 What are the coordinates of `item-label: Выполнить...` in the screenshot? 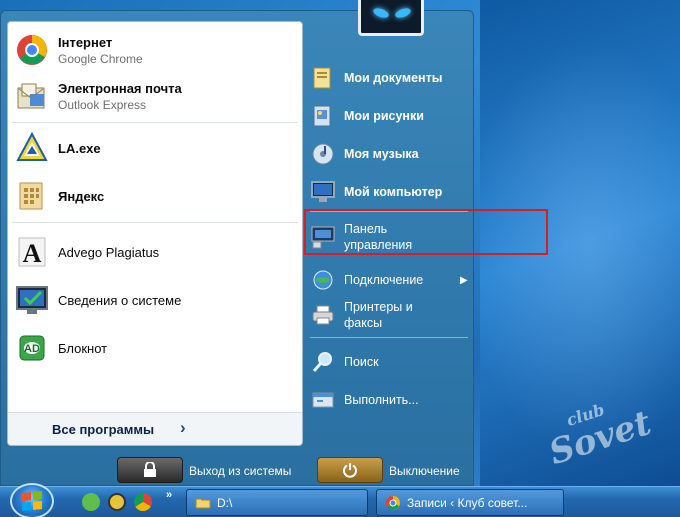 It's located at (381, 400).